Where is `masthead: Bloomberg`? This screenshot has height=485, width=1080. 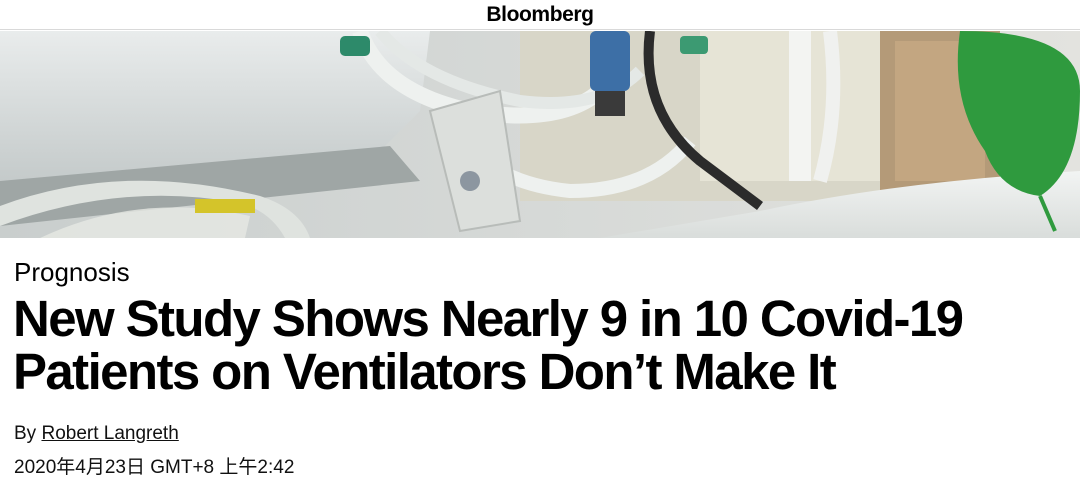
masthead: Bloomberg is located at coordinates (540, 15).